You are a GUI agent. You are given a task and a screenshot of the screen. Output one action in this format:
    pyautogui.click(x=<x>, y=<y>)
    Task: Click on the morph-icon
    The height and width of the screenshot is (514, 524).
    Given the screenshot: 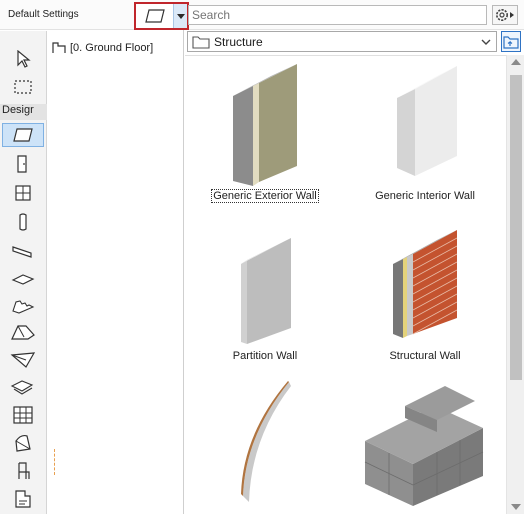 What is the action you would take?
    pyautogui.click(x=23, y=443)
    